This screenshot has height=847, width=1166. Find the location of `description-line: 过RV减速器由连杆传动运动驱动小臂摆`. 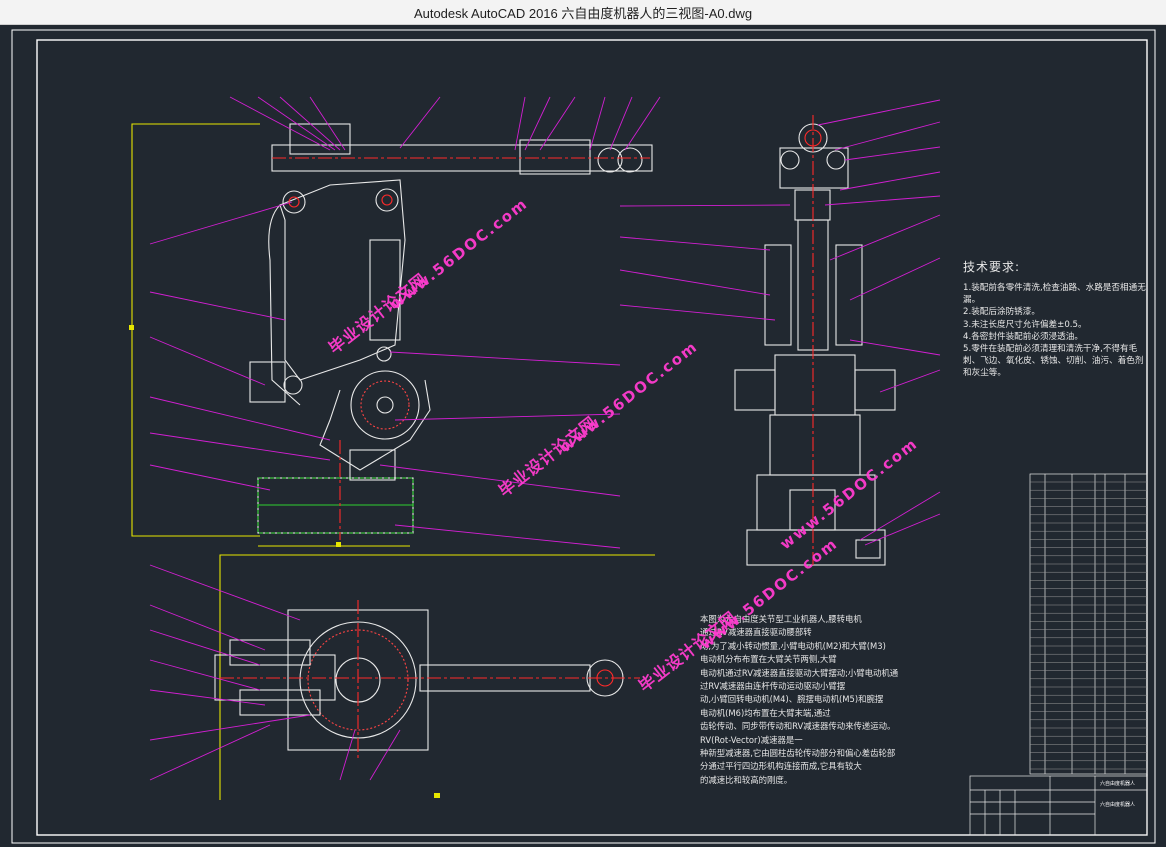

description-line: 过RV减速器由连杆传动运动驱动小臂摆 is located at coordinates (773, 686).